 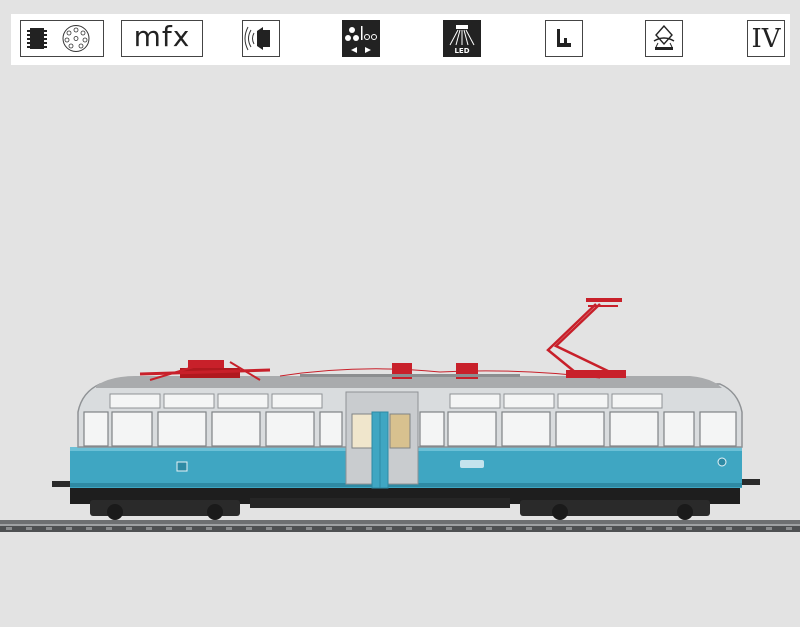 What do you see at coordinates (400, 526) in the screenshot?
I see `track-rail` at bounding box center [400, 526].